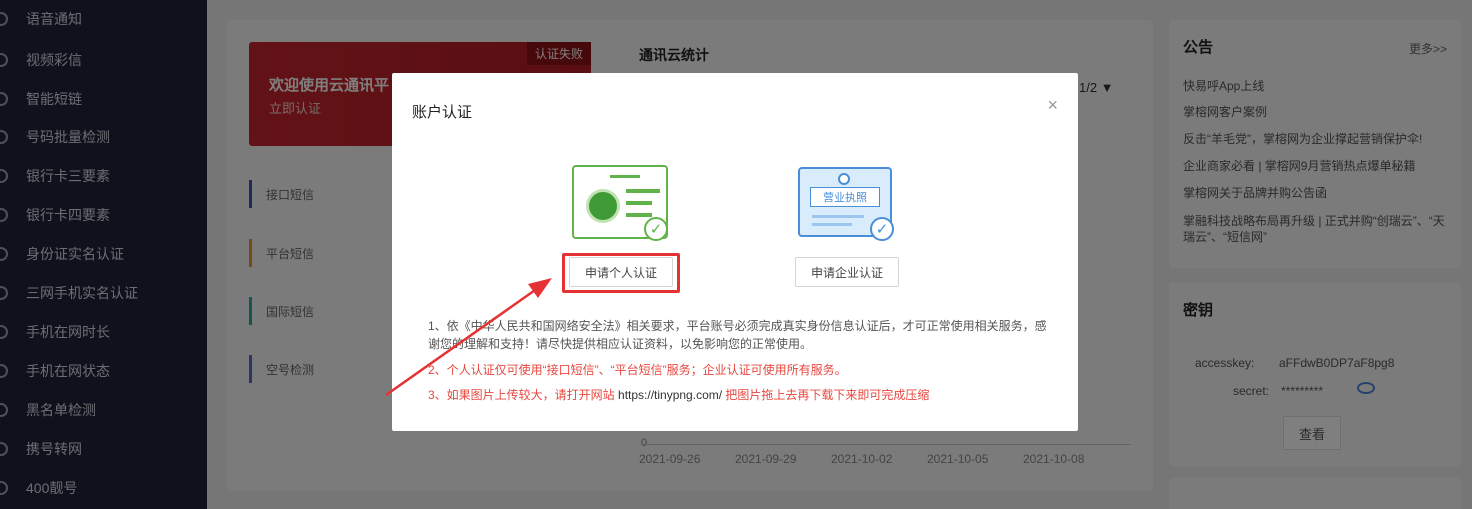  I want to click on annotation-arrow, so click(468, 337).